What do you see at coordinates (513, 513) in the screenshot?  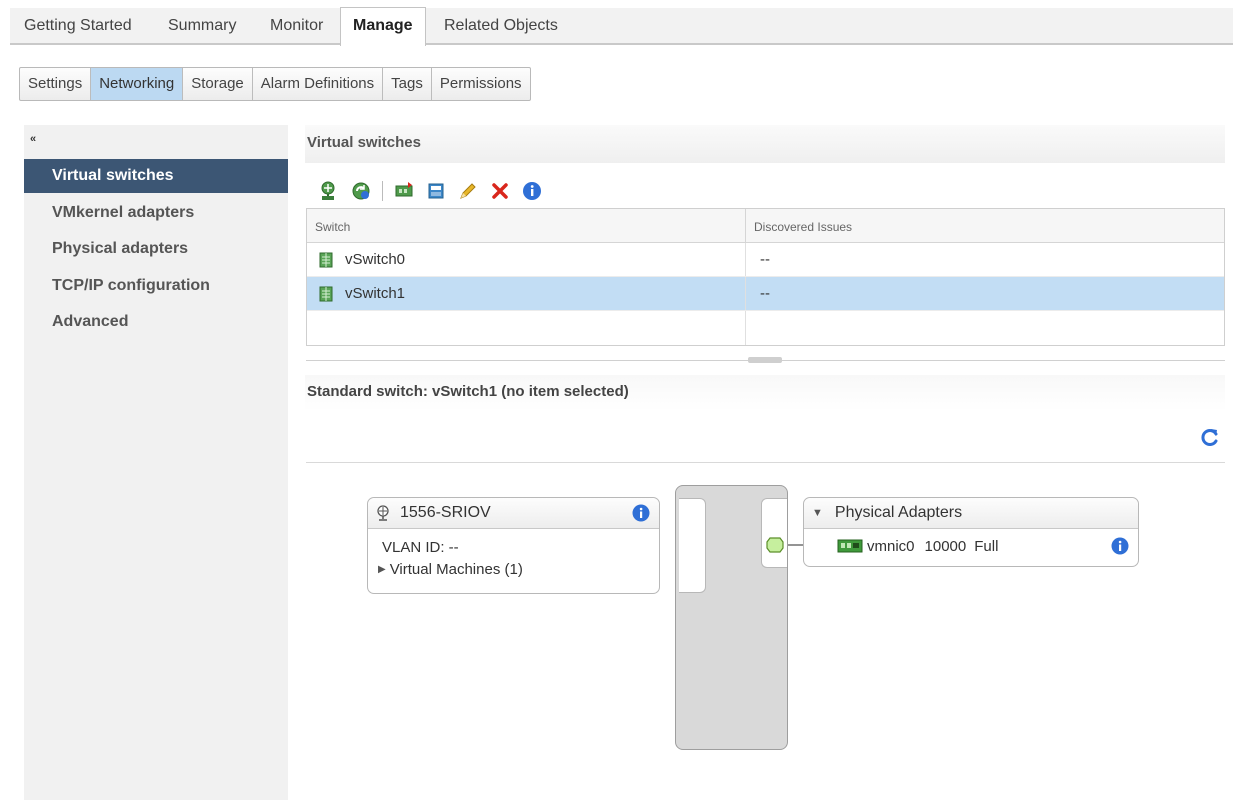 I see `port-group-header: 1556-SRIOV` at bounding box center [513, 513].